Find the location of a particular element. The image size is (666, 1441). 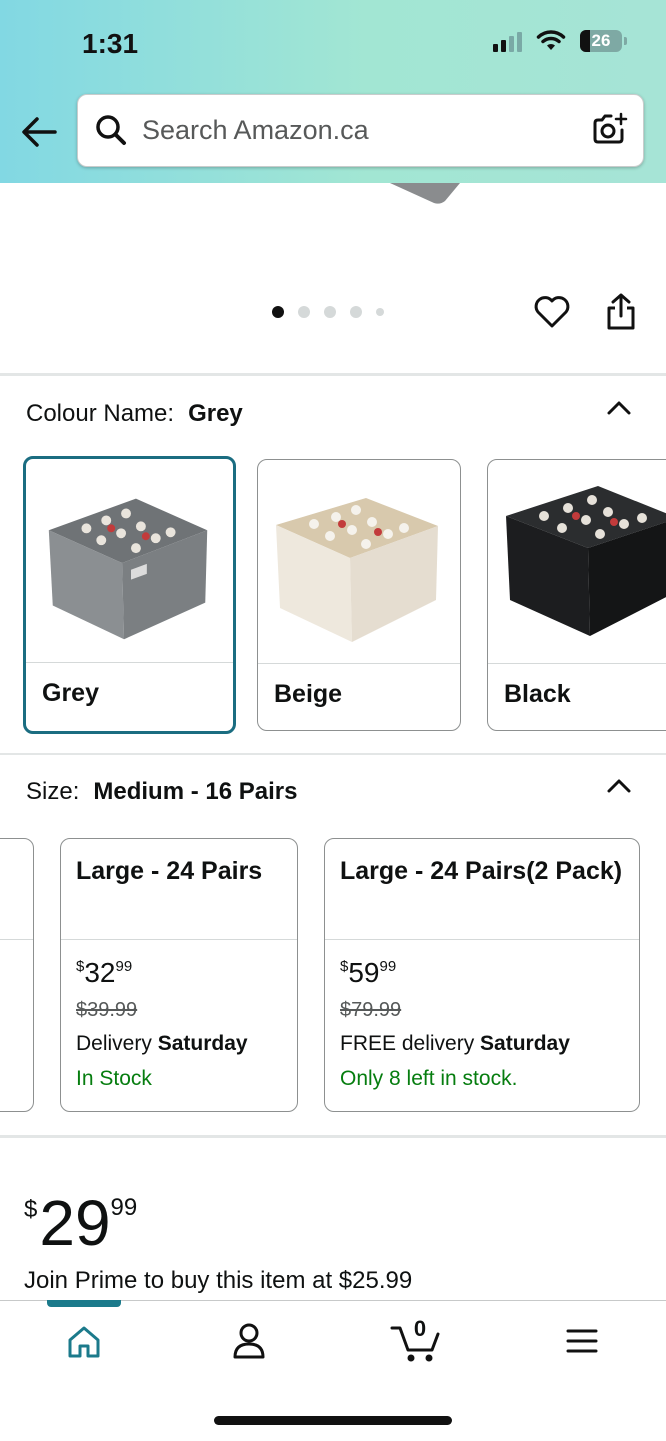

colour-option-label: Grey is located at coordinates (70, 693).